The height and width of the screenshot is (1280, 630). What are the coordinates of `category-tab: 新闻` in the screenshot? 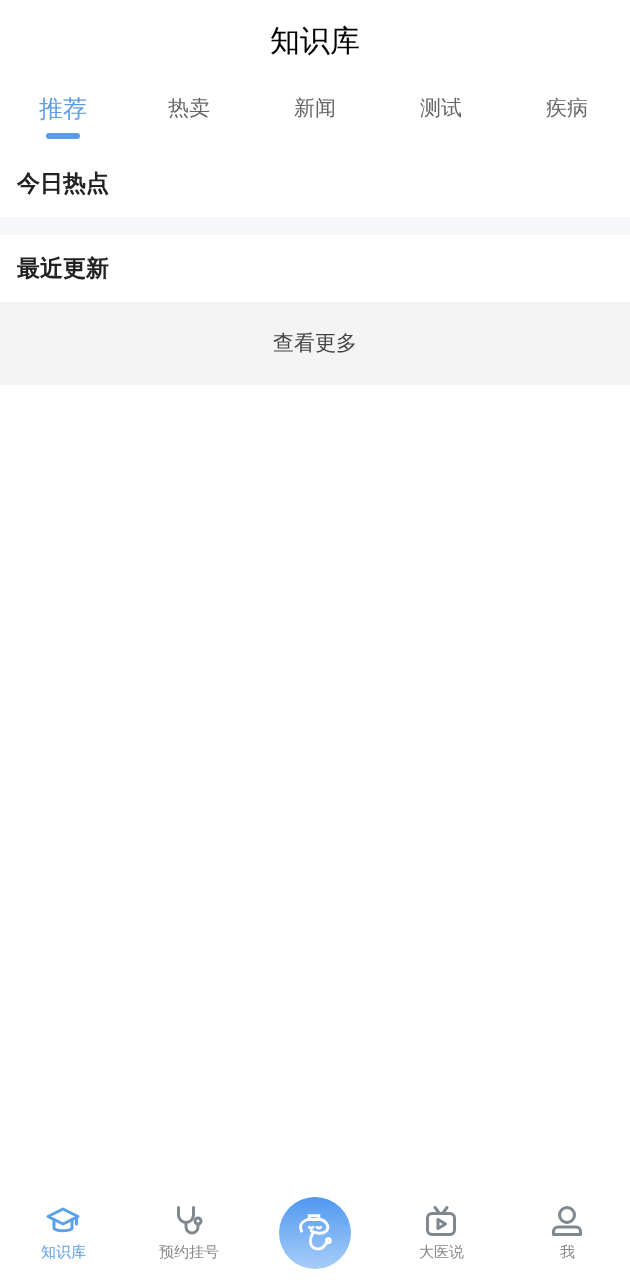 It's located at (315, 115).